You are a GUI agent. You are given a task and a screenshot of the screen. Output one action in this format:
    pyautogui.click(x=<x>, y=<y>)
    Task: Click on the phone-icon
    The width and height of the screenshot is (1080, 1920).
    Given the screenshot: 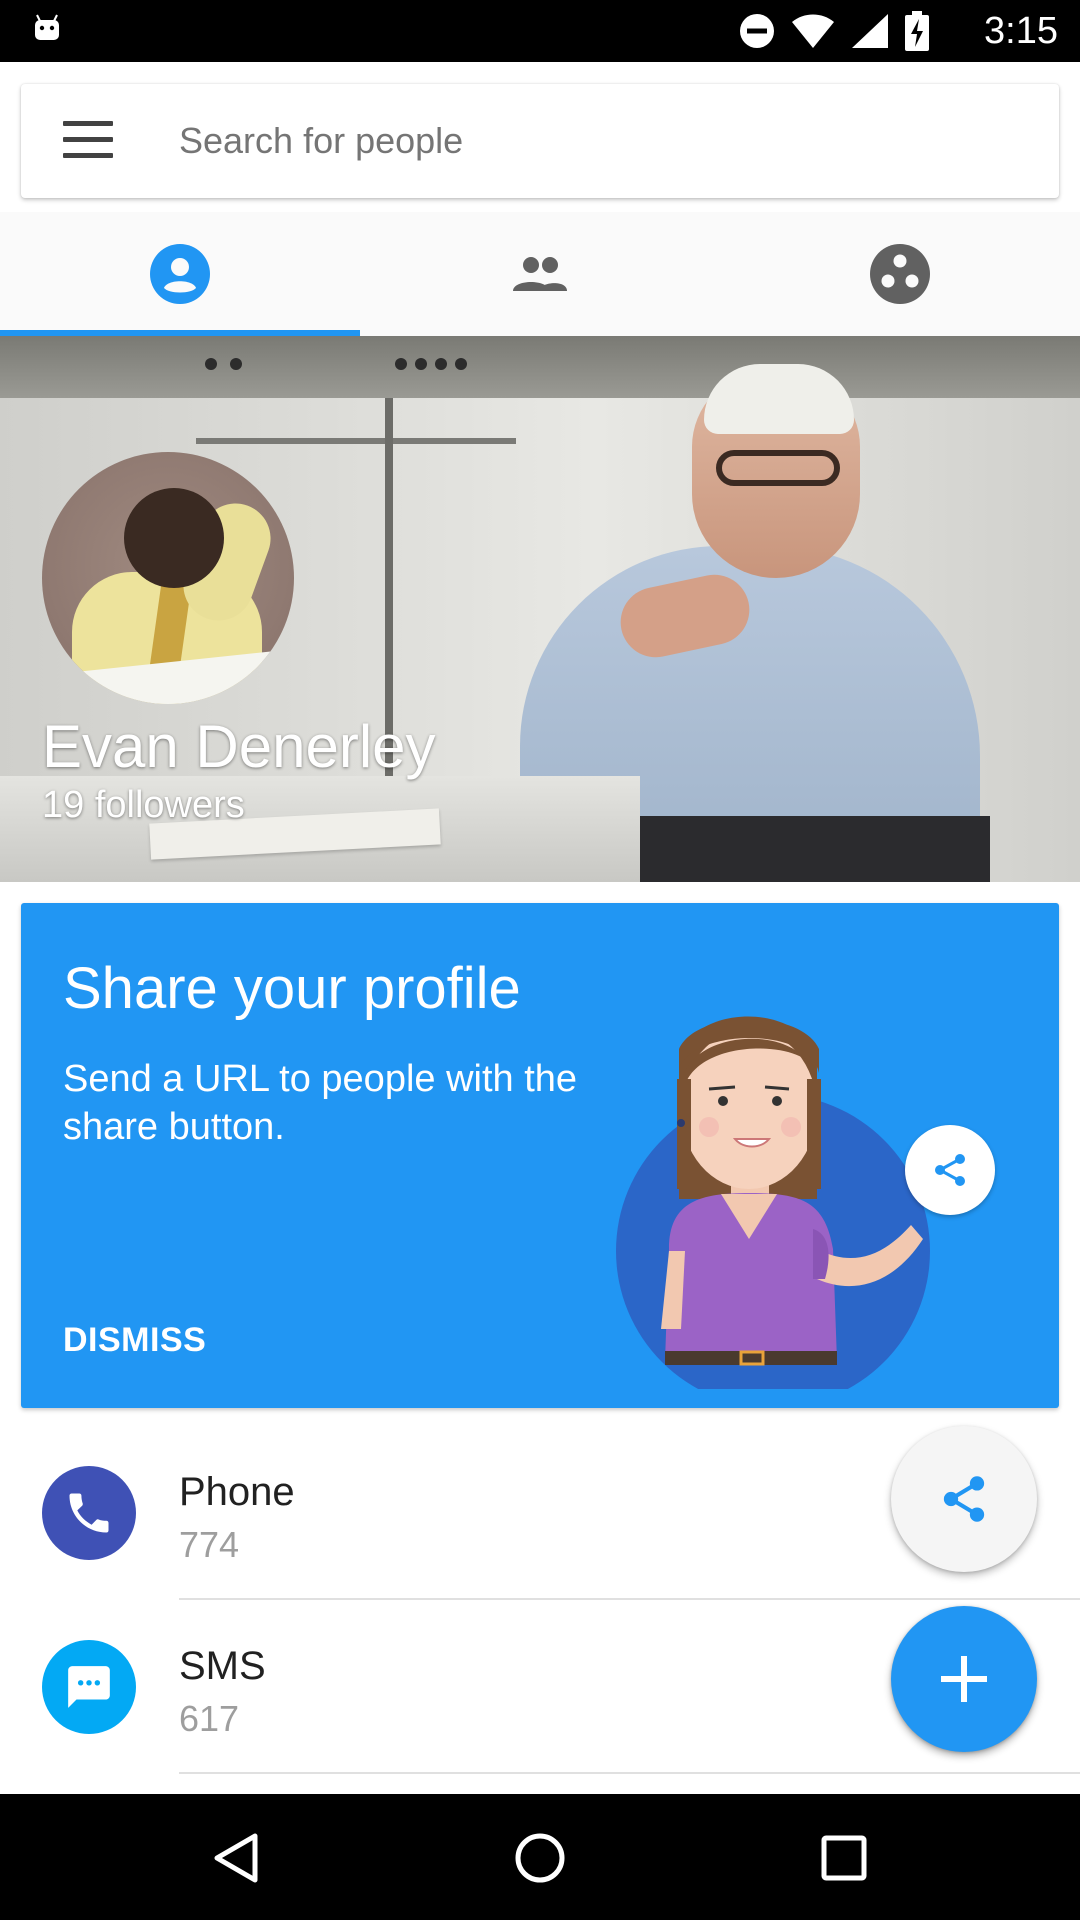 What is the action you would take?
    pyautogui.click(x=89, y=1513)
    